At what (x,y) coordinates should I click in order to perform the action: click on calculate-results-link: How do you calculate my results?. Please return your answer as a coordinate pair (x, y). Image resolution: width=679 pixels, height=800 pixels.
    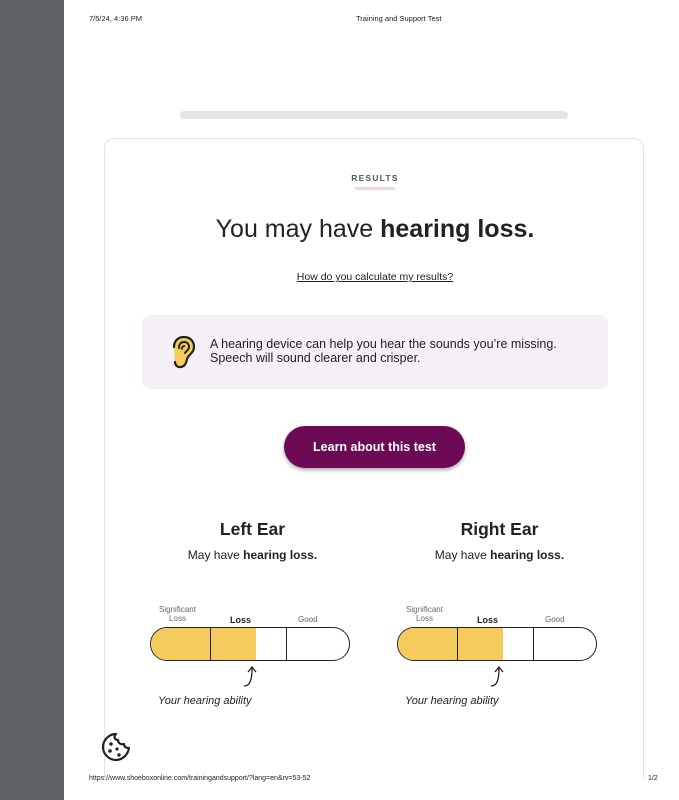
    Looking at the image, I should click on (375, 277).